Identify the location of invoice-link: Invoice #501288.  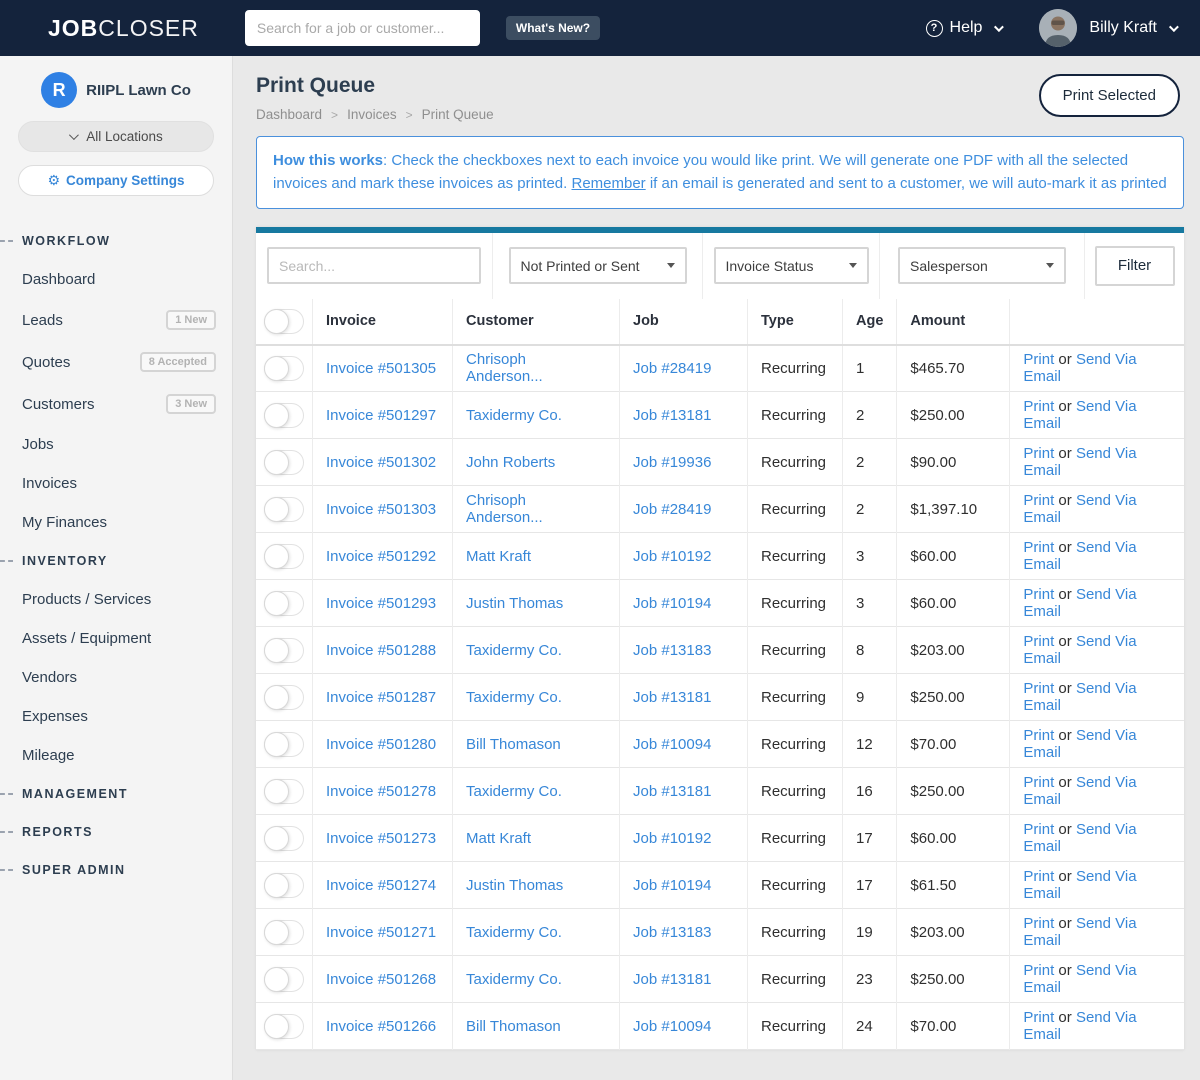
(381, 650).